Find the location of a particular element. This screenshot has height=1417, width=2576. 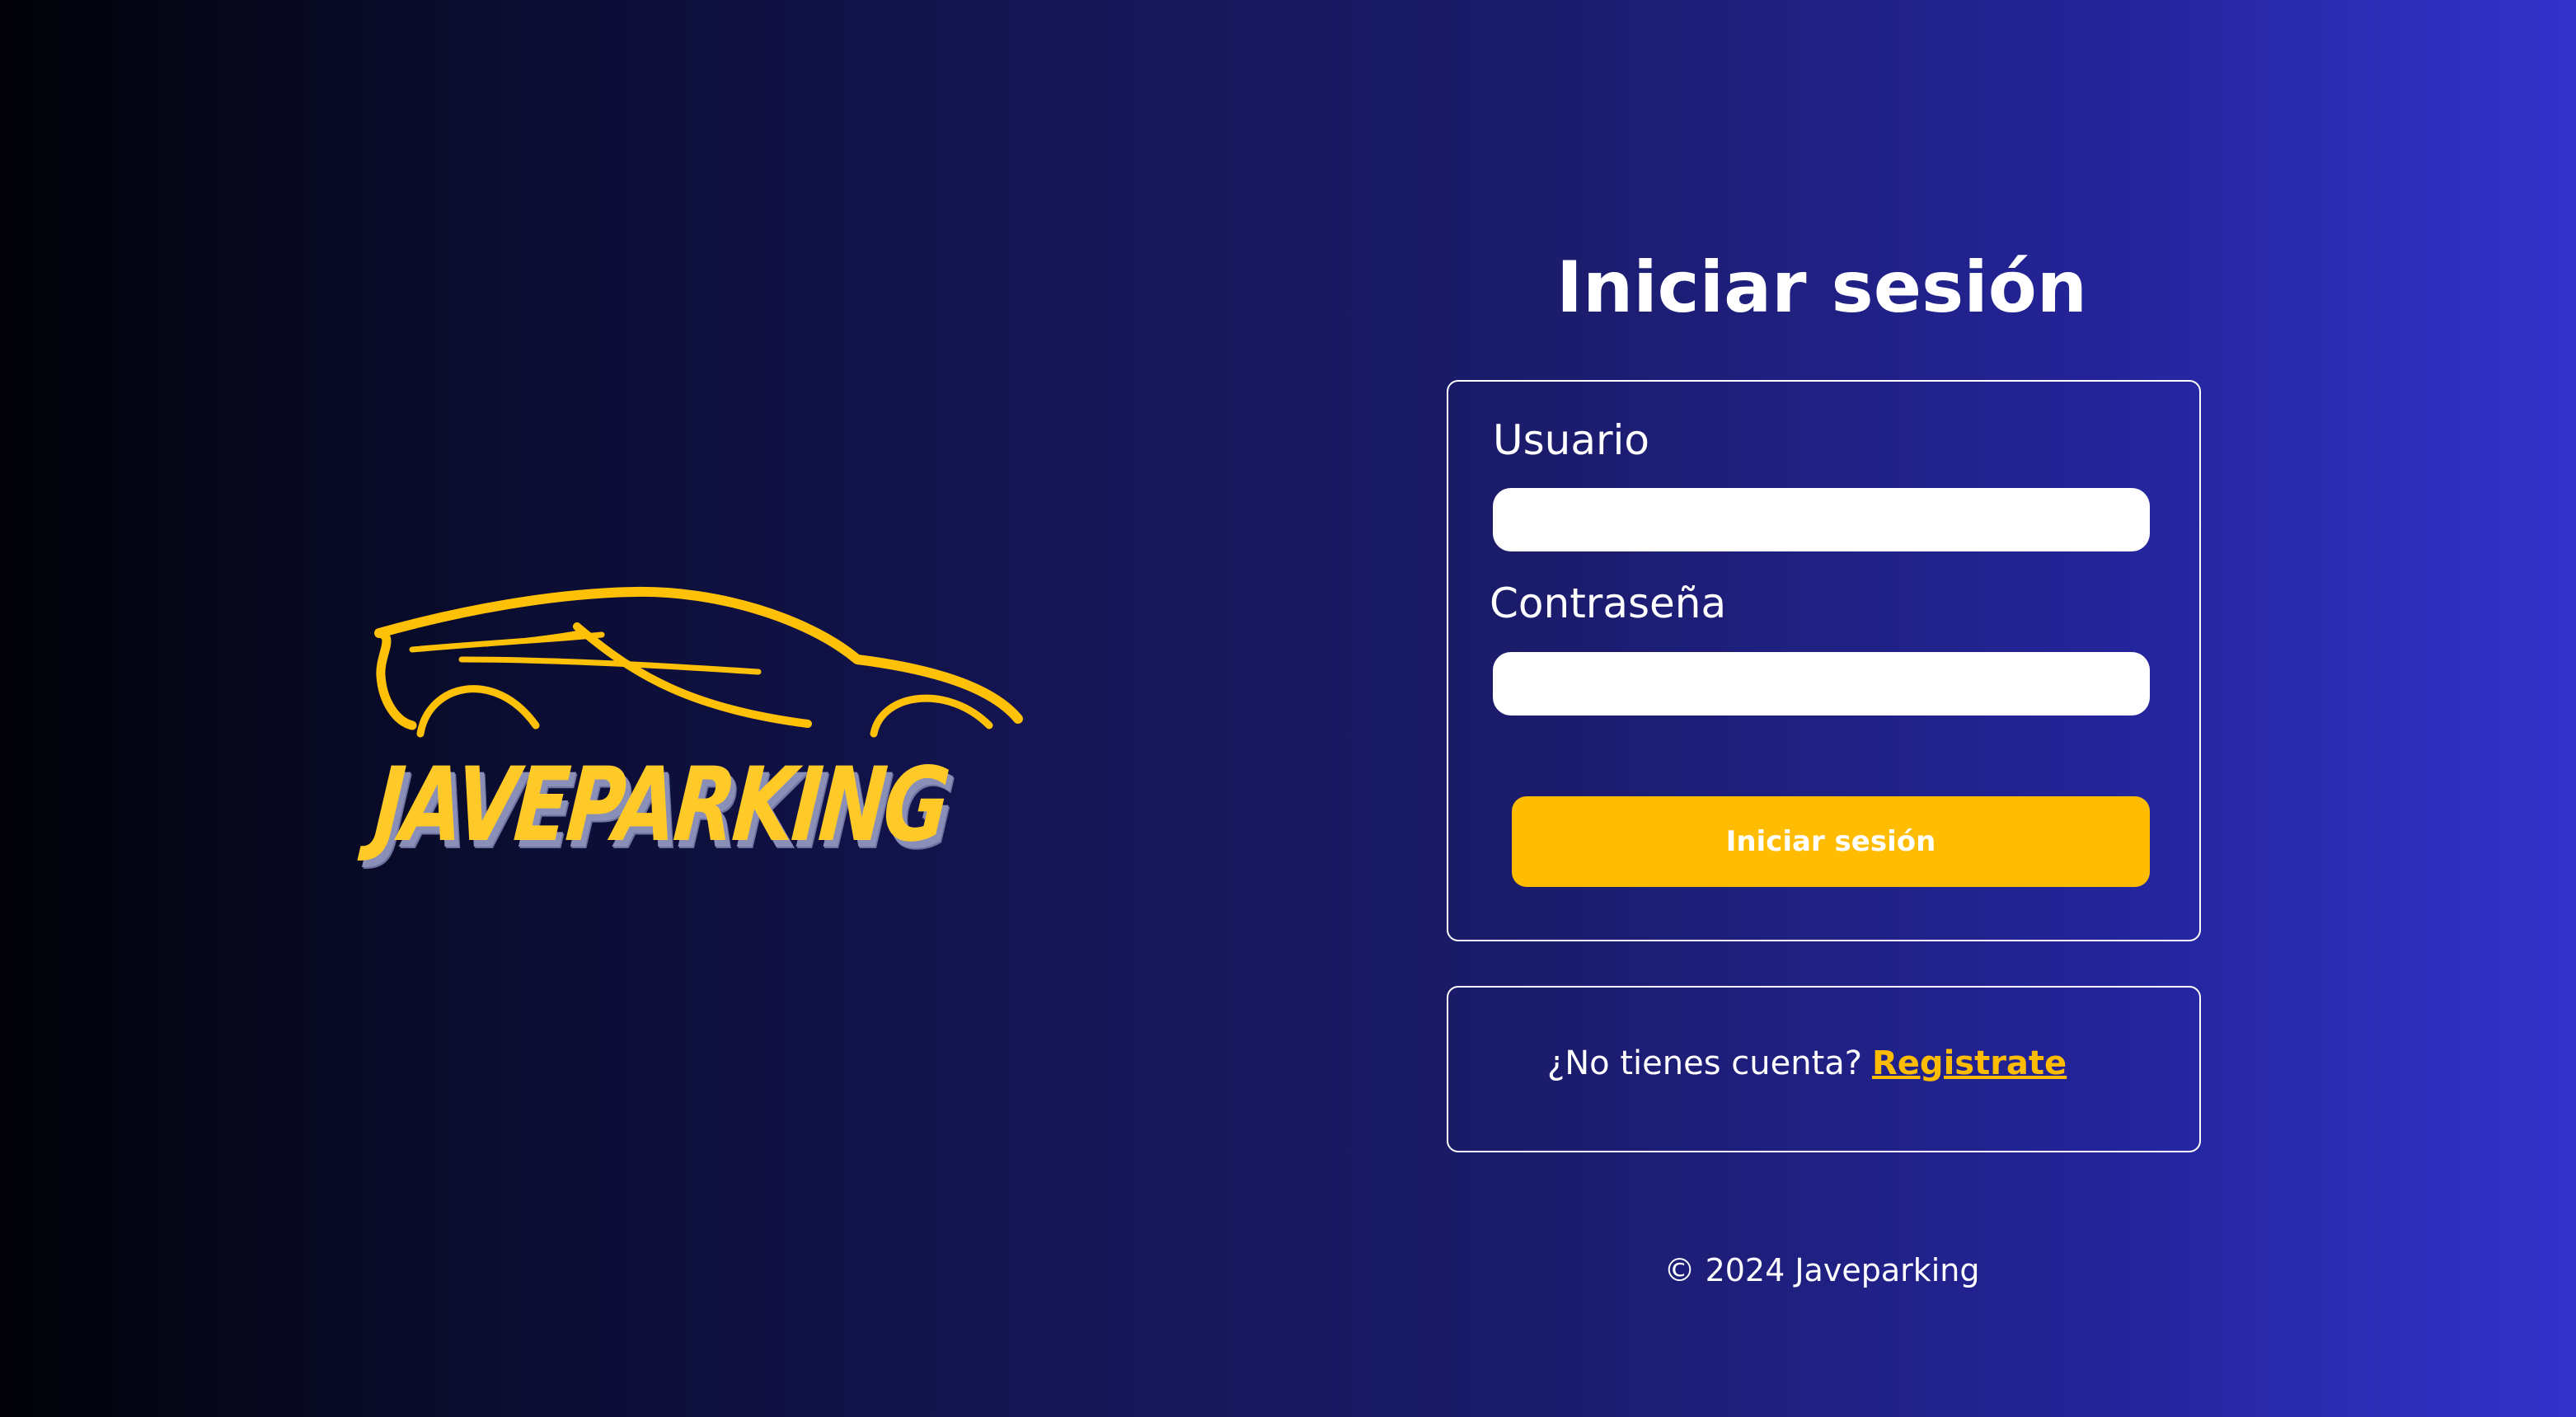

password-input is located at coordinates (1821, 684).